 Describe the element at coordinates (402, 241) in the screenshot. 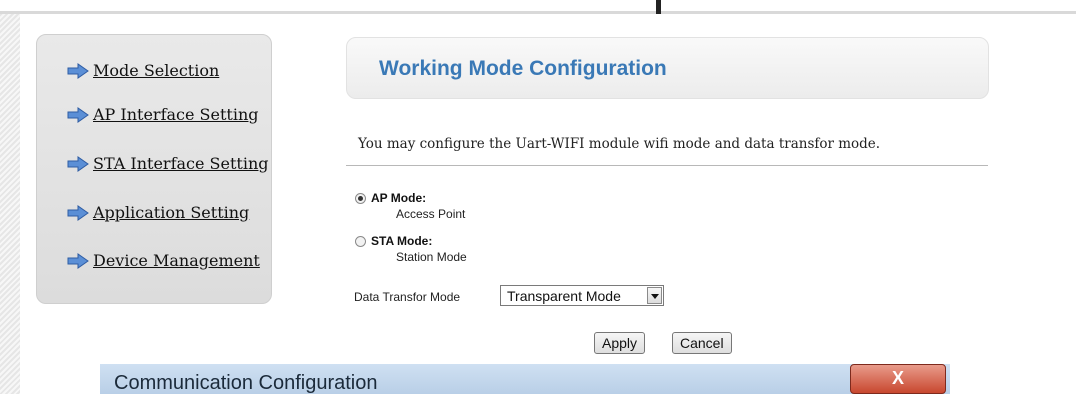

I see `sta-mode-label: STA Mode:` at that location.